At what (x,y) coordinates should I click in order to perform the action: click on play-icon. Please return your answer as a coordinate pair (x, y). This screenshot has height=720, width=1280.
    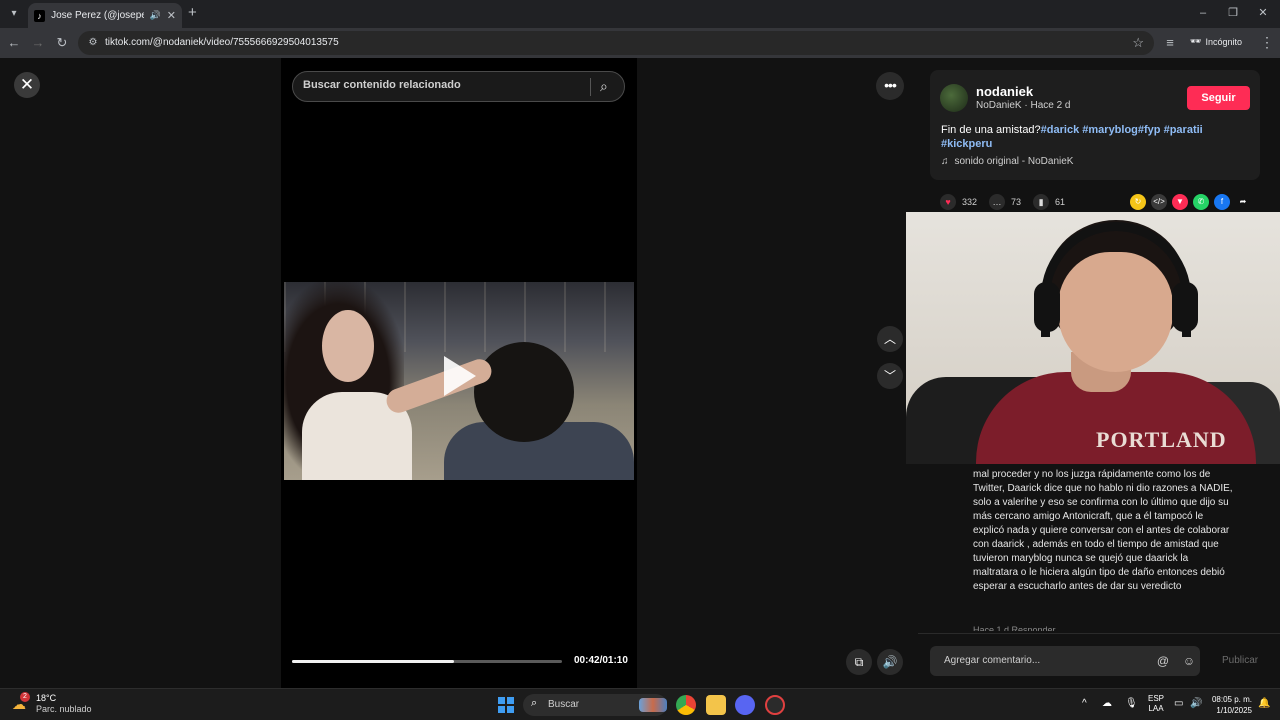
    Looking at the image, I should click on (460, 376).